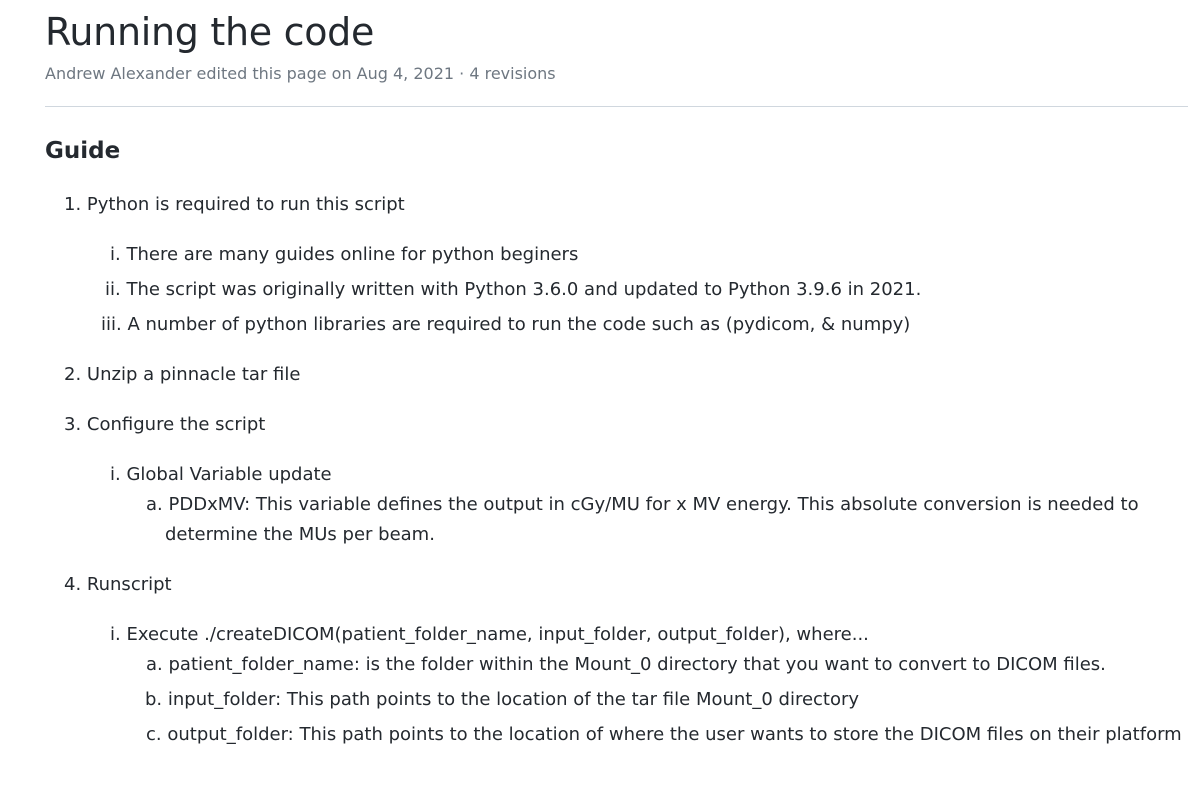 The height and width of the screenshot is (796, 1188). What do you see at coordinates (512, 73) in the screenshot?
I see `revisions-link: 4 revisions` at bounding box center [512, 73].